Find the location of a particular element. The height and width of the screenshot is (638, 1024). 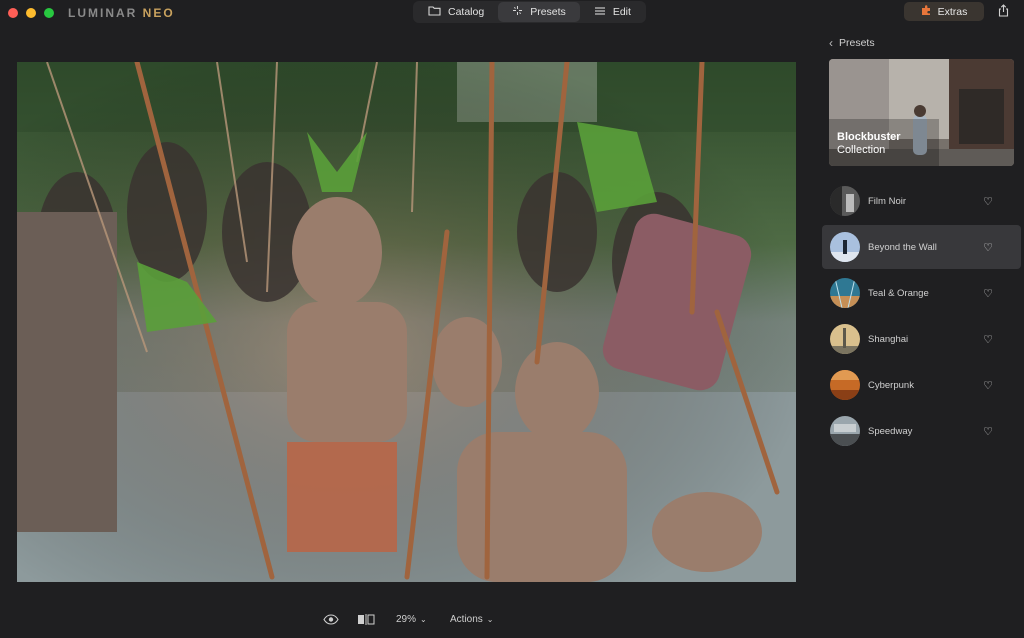

close-window-button is located at coordinates (13, 13).